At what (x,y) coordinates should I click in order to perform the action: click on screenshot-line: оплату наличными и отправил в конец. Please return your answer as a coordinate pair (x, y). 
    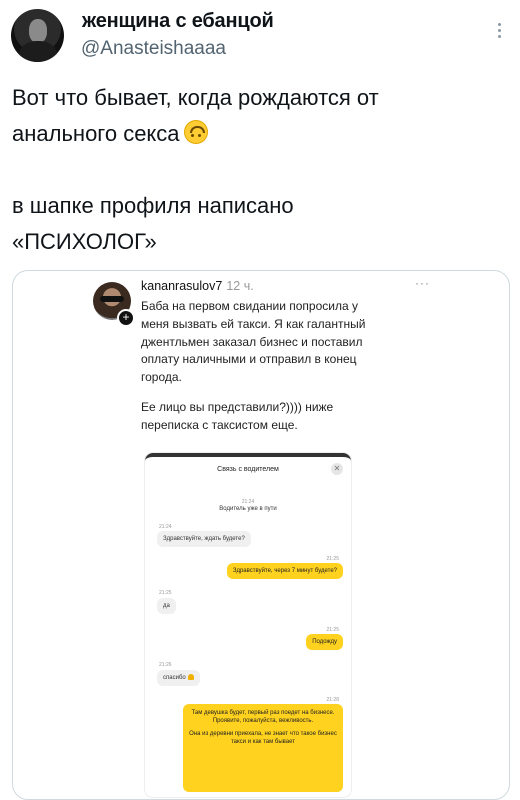
    Looking at the image, I should click on (249, 359).